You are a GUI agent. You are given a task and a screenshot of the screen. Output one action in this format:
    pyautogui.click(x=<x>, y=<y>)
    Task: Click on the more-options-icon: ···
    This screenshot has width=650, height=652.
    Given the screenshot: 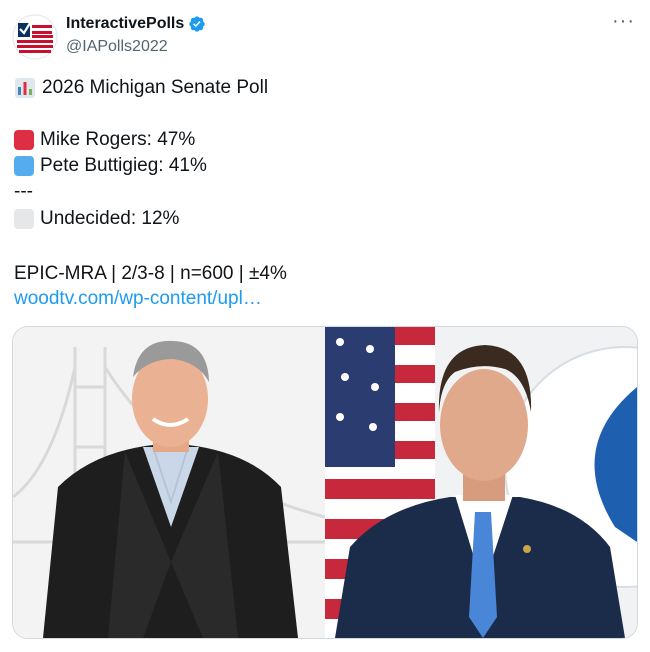 What is the action you would take?
    pyautogui.click(x=623, y=23)
    